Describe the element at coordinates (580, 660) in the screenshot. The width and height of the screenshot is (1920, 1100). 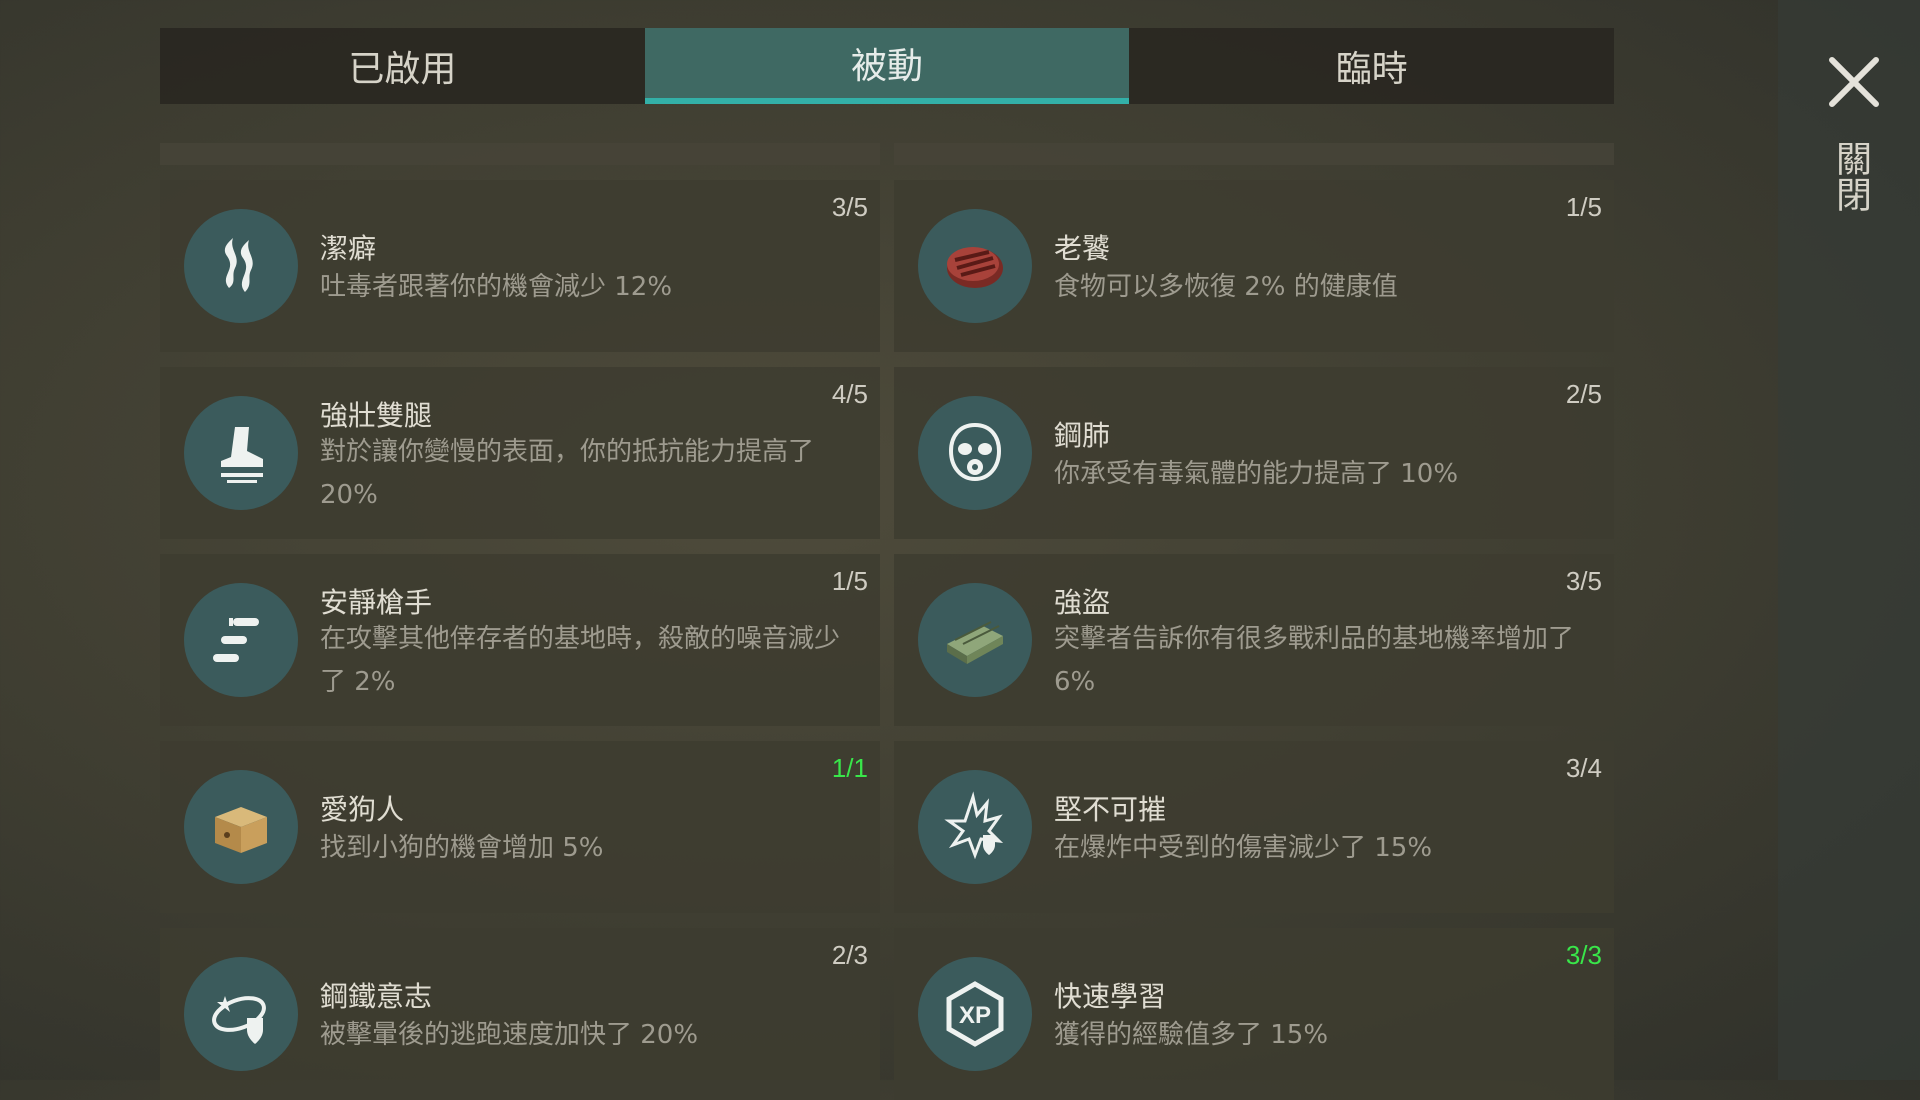
I see `skill-description: 在攻擊其他倖存者的基地時，殺敵的噪音減少了 2%` at that location.